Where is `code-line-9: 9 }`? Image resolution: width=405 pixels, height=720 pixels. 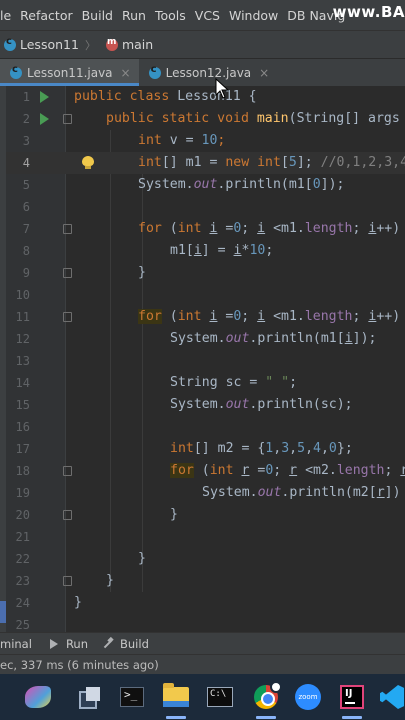
code-line-9: 9 } is located at coordinates (205, 273).